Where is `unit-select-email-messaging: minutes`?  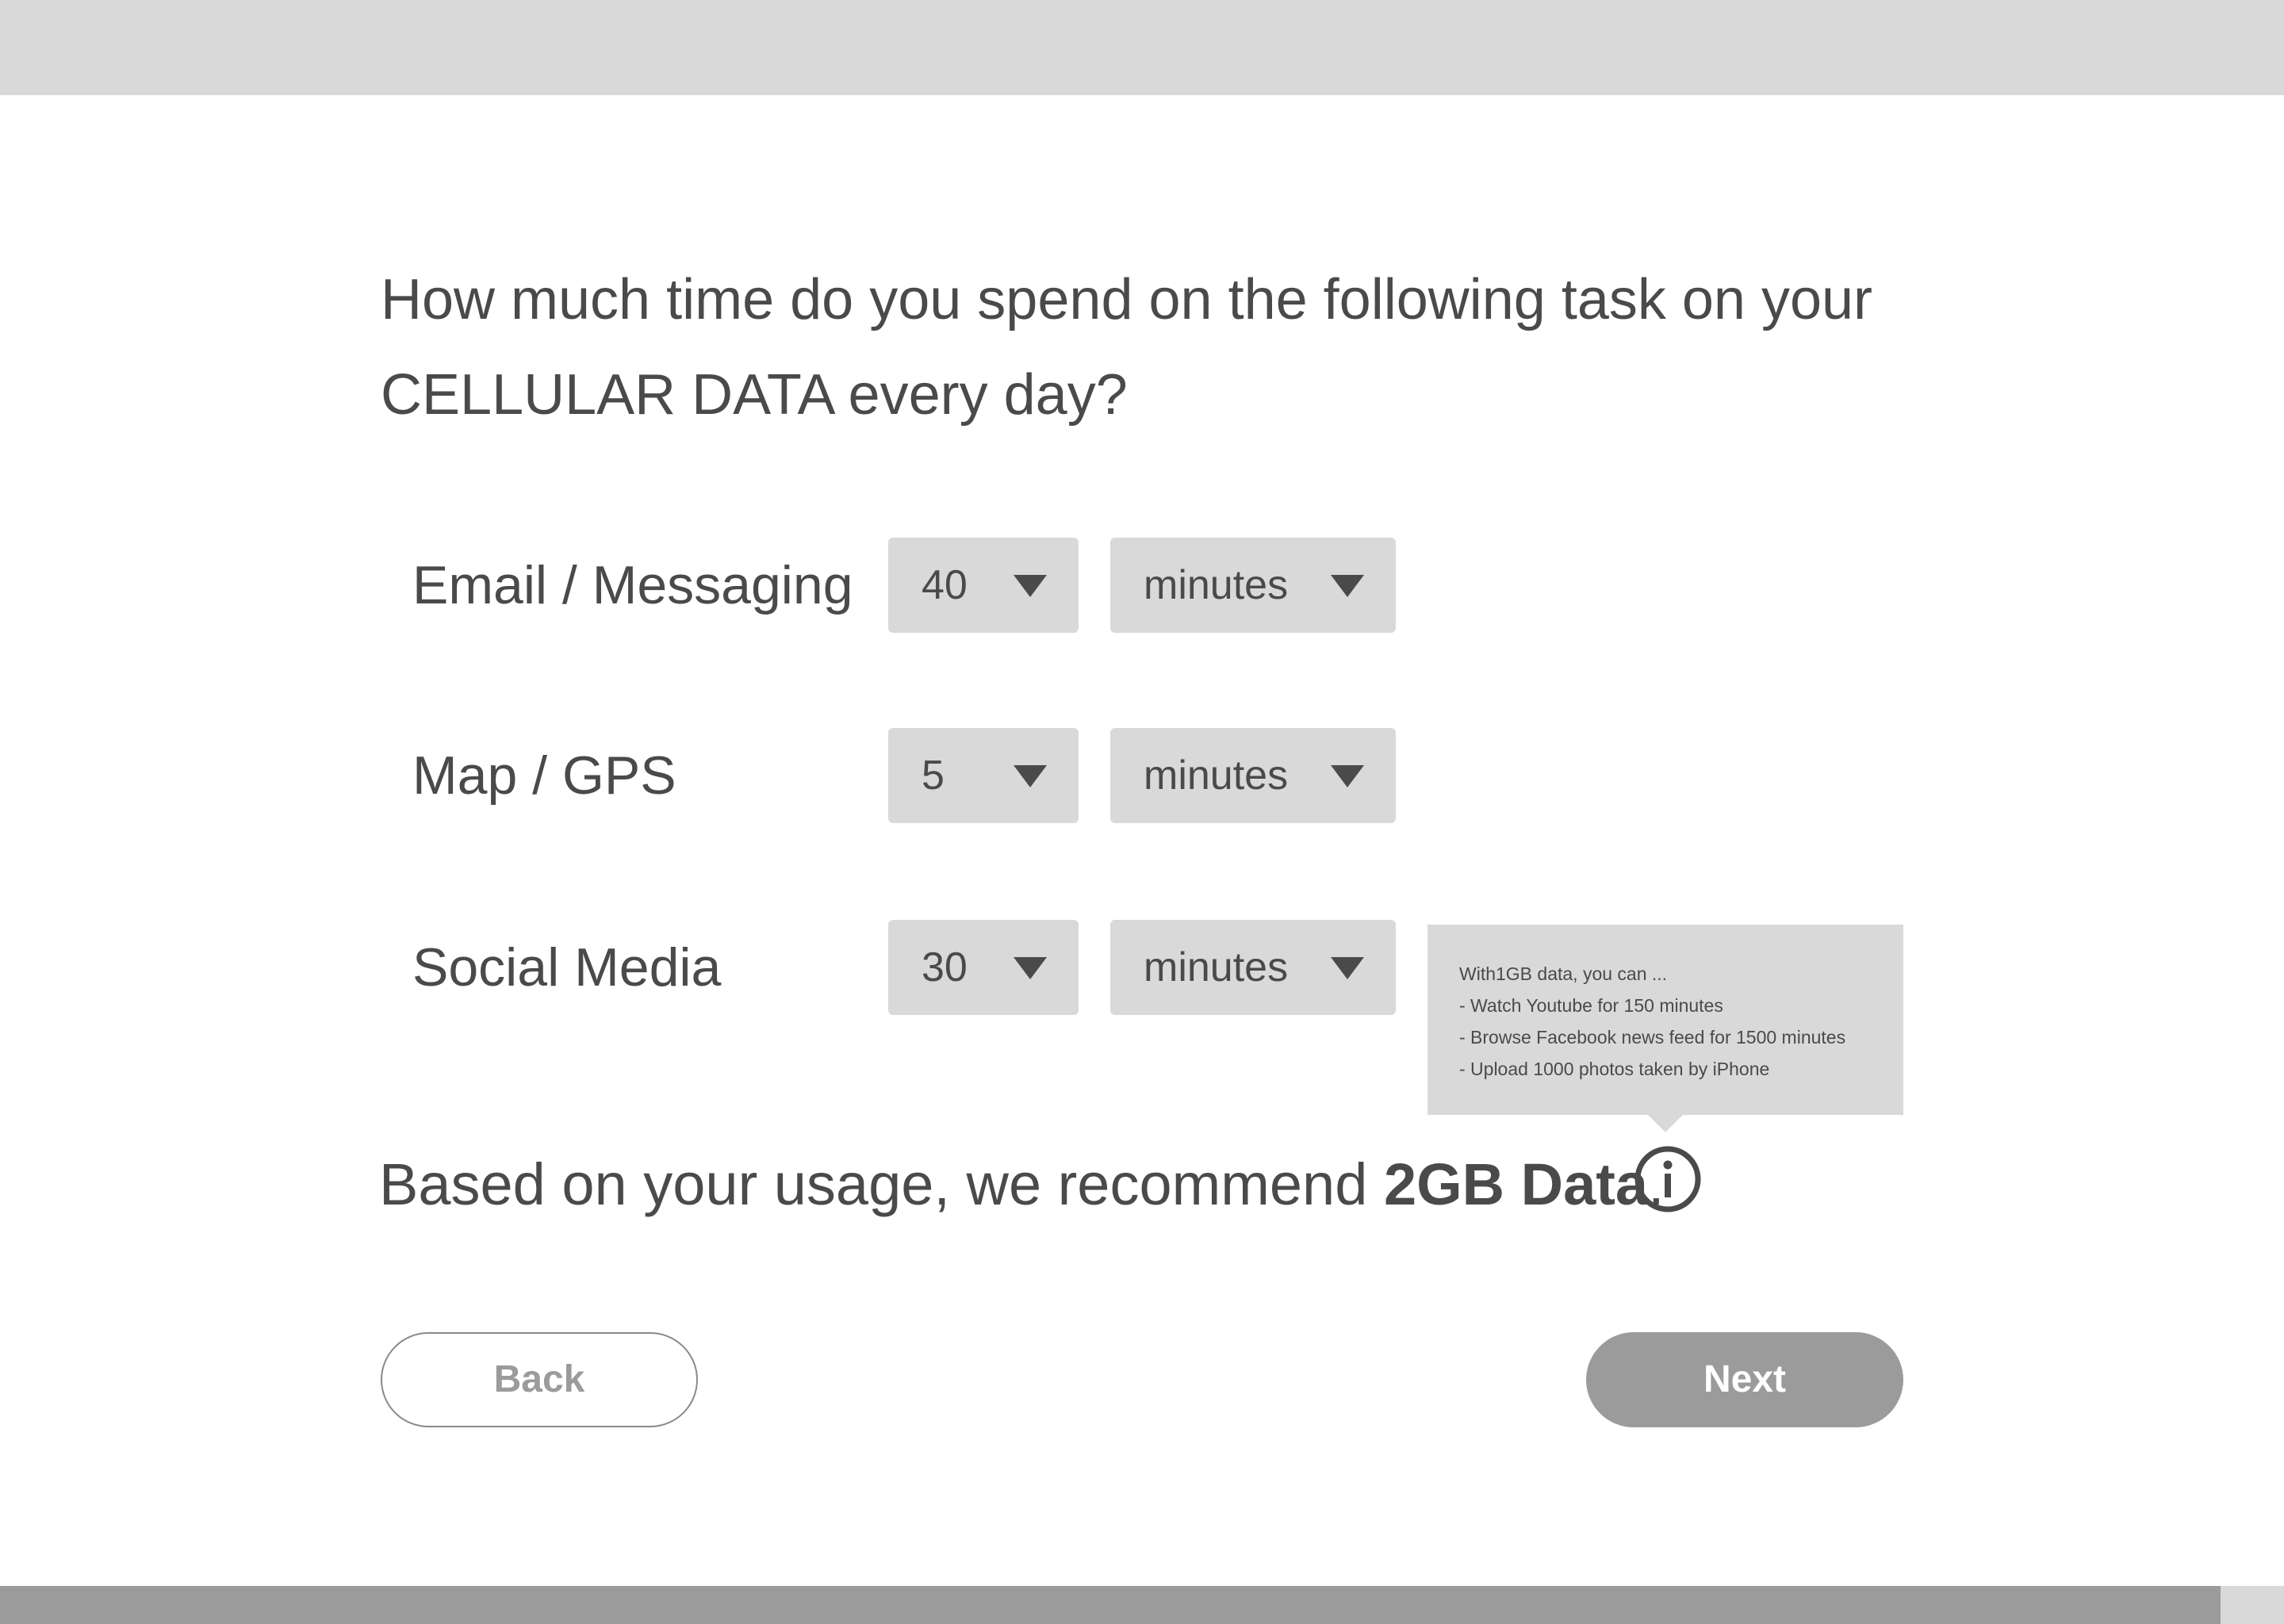
unit-select-email-messaging: minutes is located at coordinates (1253, 585).